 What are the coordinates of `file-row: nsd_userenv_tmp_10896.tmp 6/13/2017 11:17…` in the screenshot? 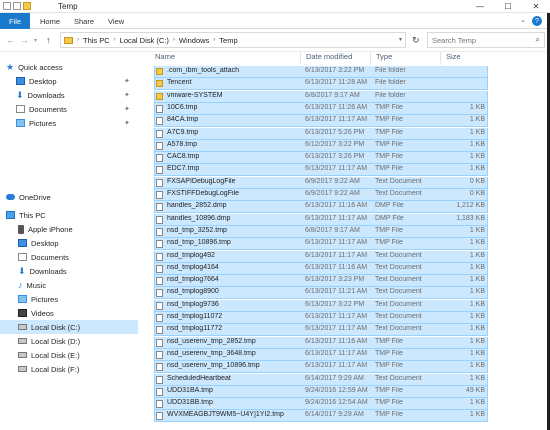 It's located at (321, 367).